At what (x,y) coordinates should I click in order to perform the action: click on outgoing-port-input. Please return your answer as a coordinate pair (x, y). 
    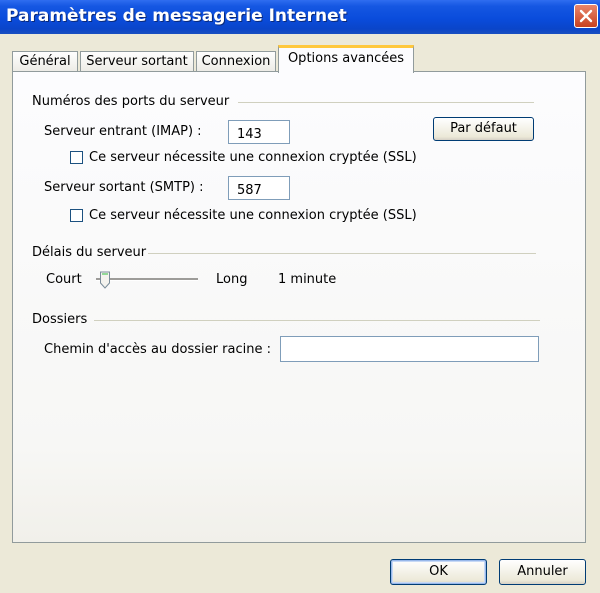
    Looking at the image, I should click on (259, 188).